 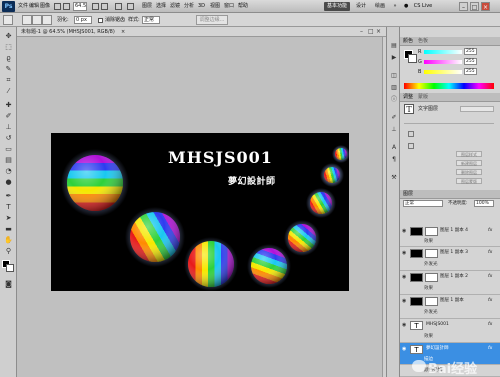 What do you see at coordinates (484, 203) in the screenshot?
I see `opacity-input: 100%` at bounding box center [484, 203].